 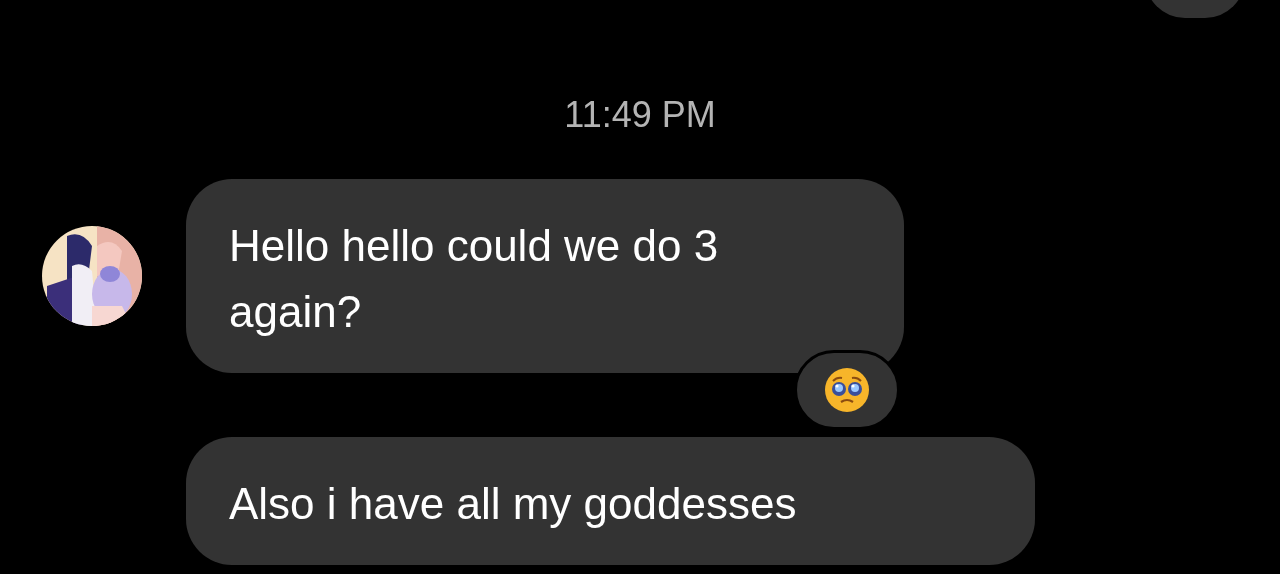 I want to click on pleading-face-icon, so click(x=847, y=390).